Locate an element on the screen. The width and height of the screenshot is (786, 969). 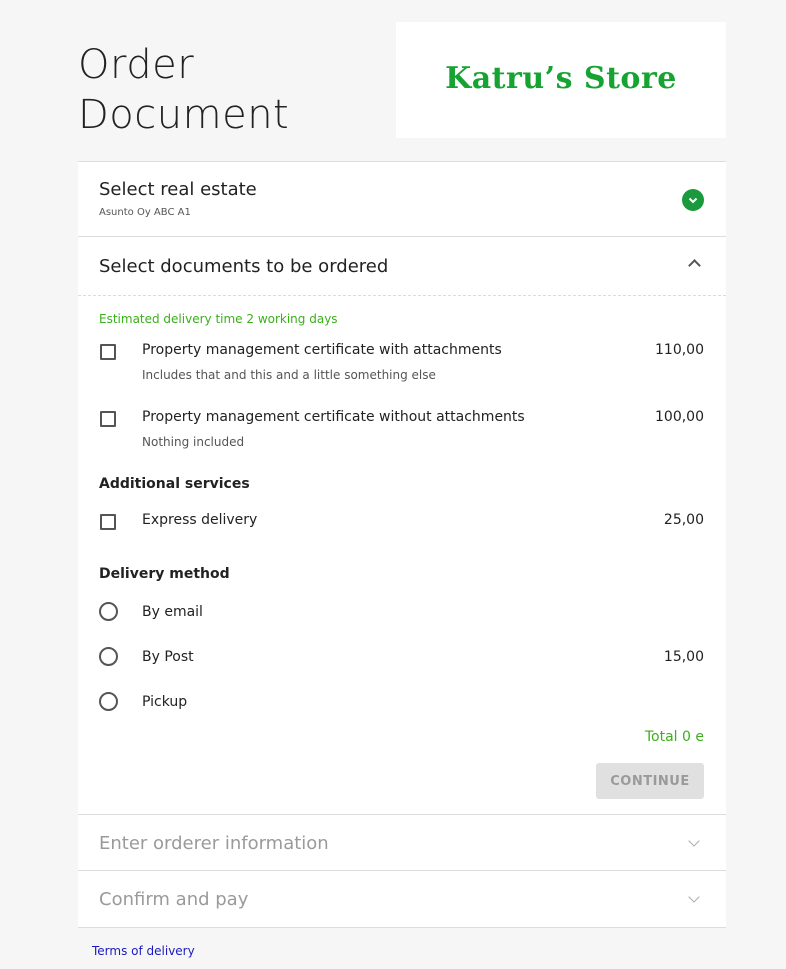
selected-real-estate: Asunto Oy ABC A1 is located at coordinates (145, 212).